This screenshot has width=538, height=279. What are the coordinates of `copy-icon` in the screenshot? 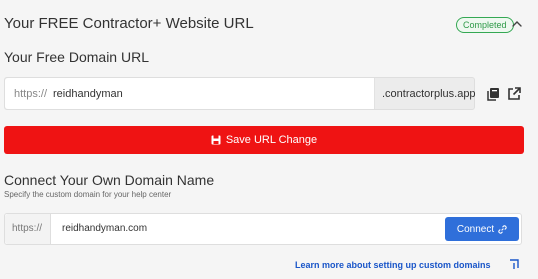 It's located at (493, 94).